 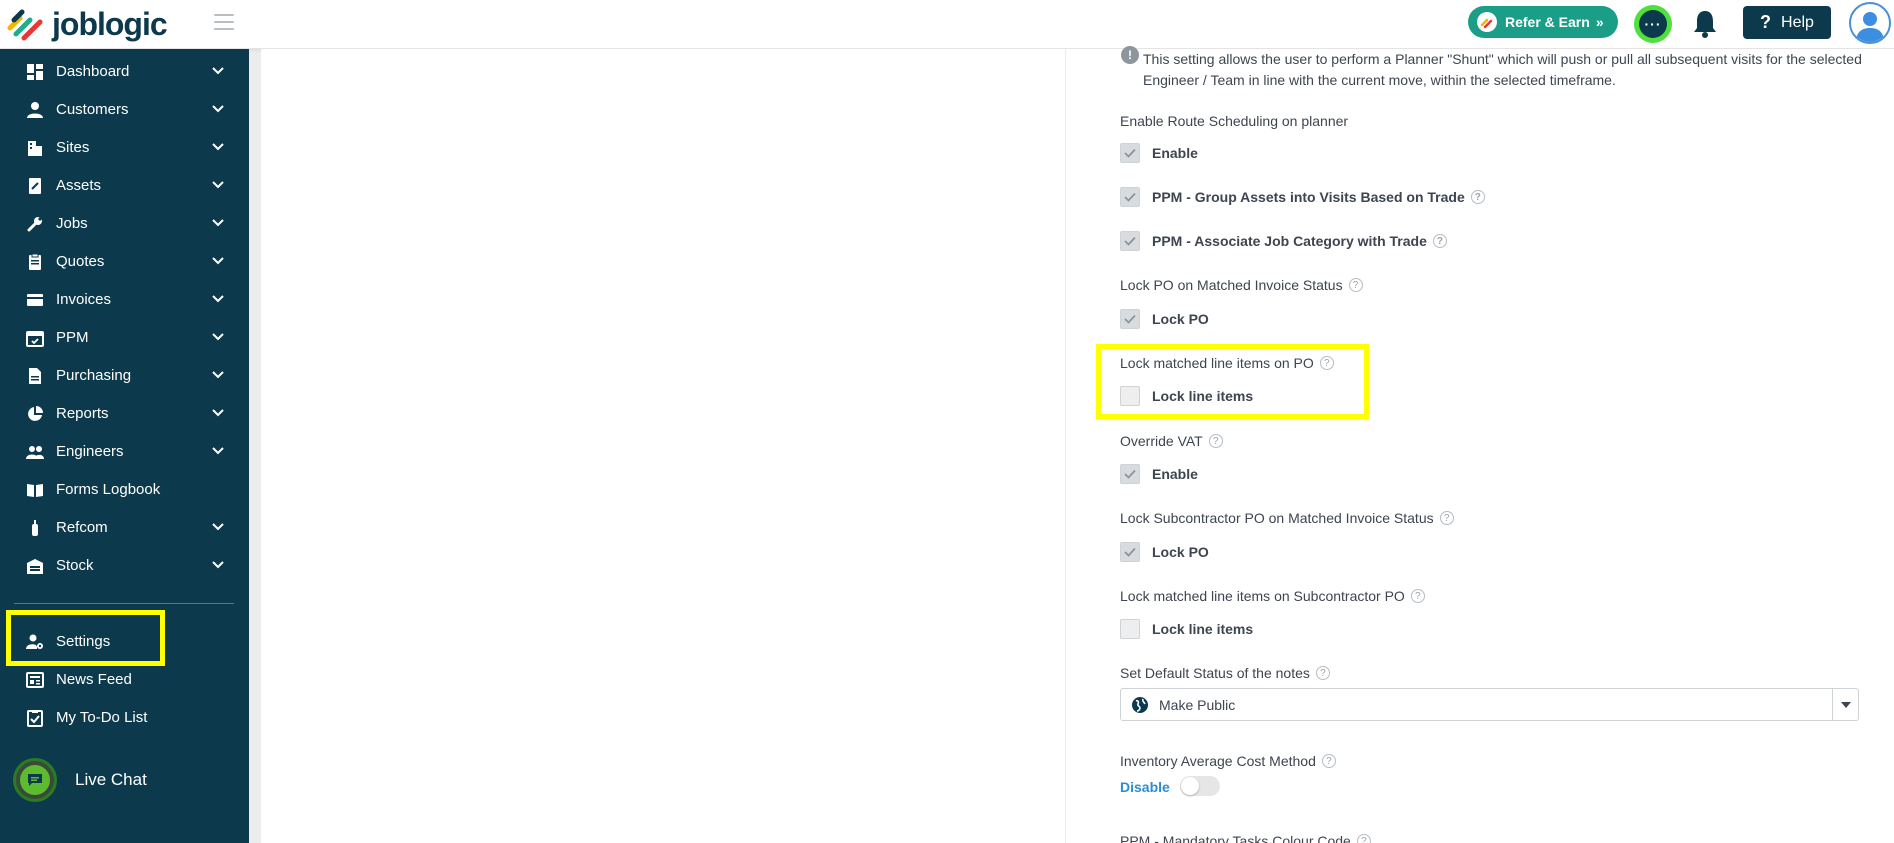 I want to click on inventory-toggle-label: Disable, so click(x=1145, y=787).